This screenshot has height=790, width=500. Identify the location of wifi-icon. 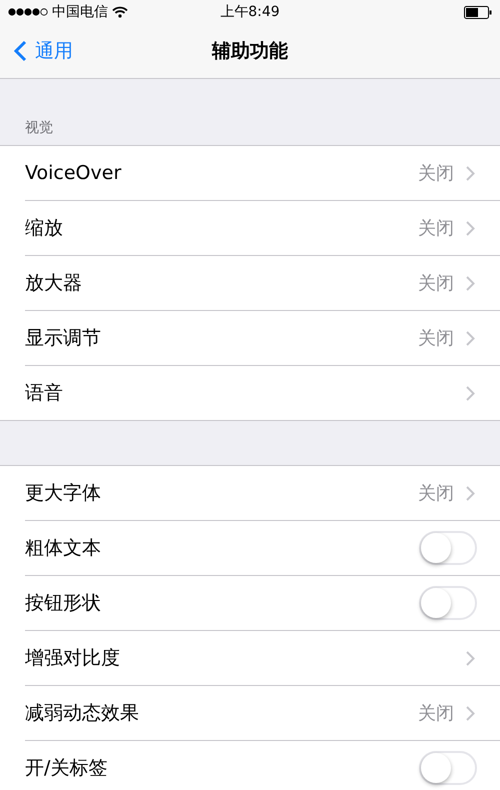
(120, 12).